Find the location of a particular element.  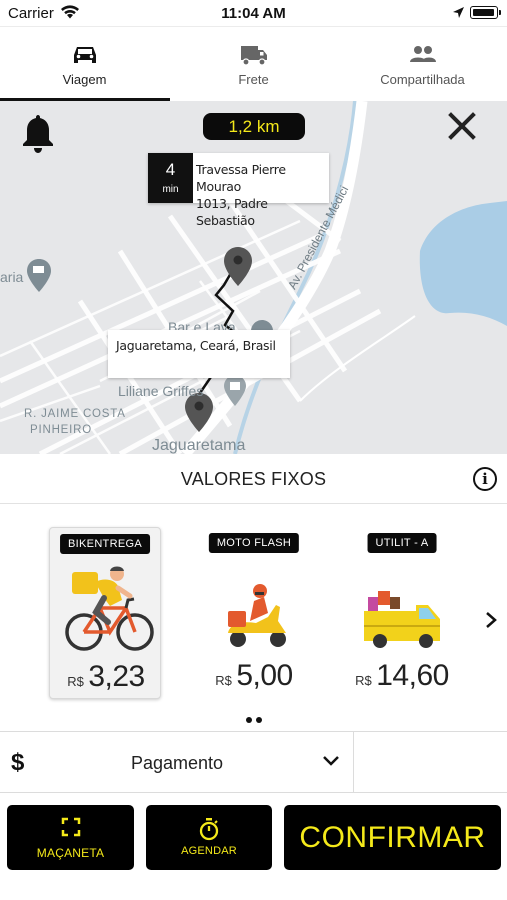

chevron-right-icon is located at coordinates (491, 623).